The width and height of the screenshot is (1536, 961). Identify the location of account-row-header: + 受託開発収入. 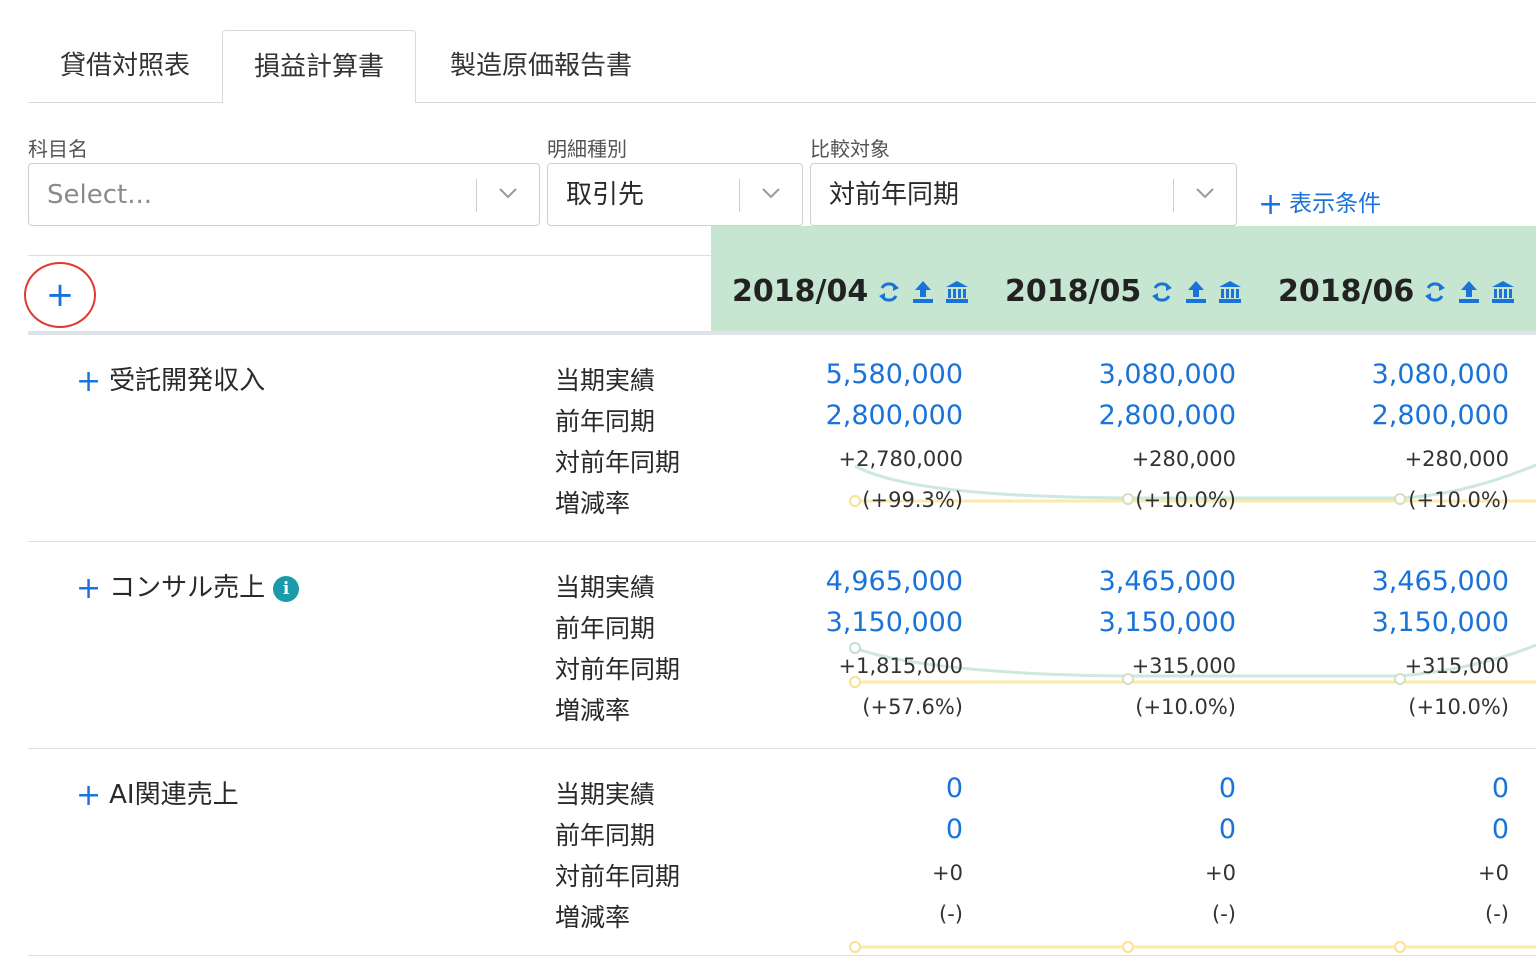
(170, 379).